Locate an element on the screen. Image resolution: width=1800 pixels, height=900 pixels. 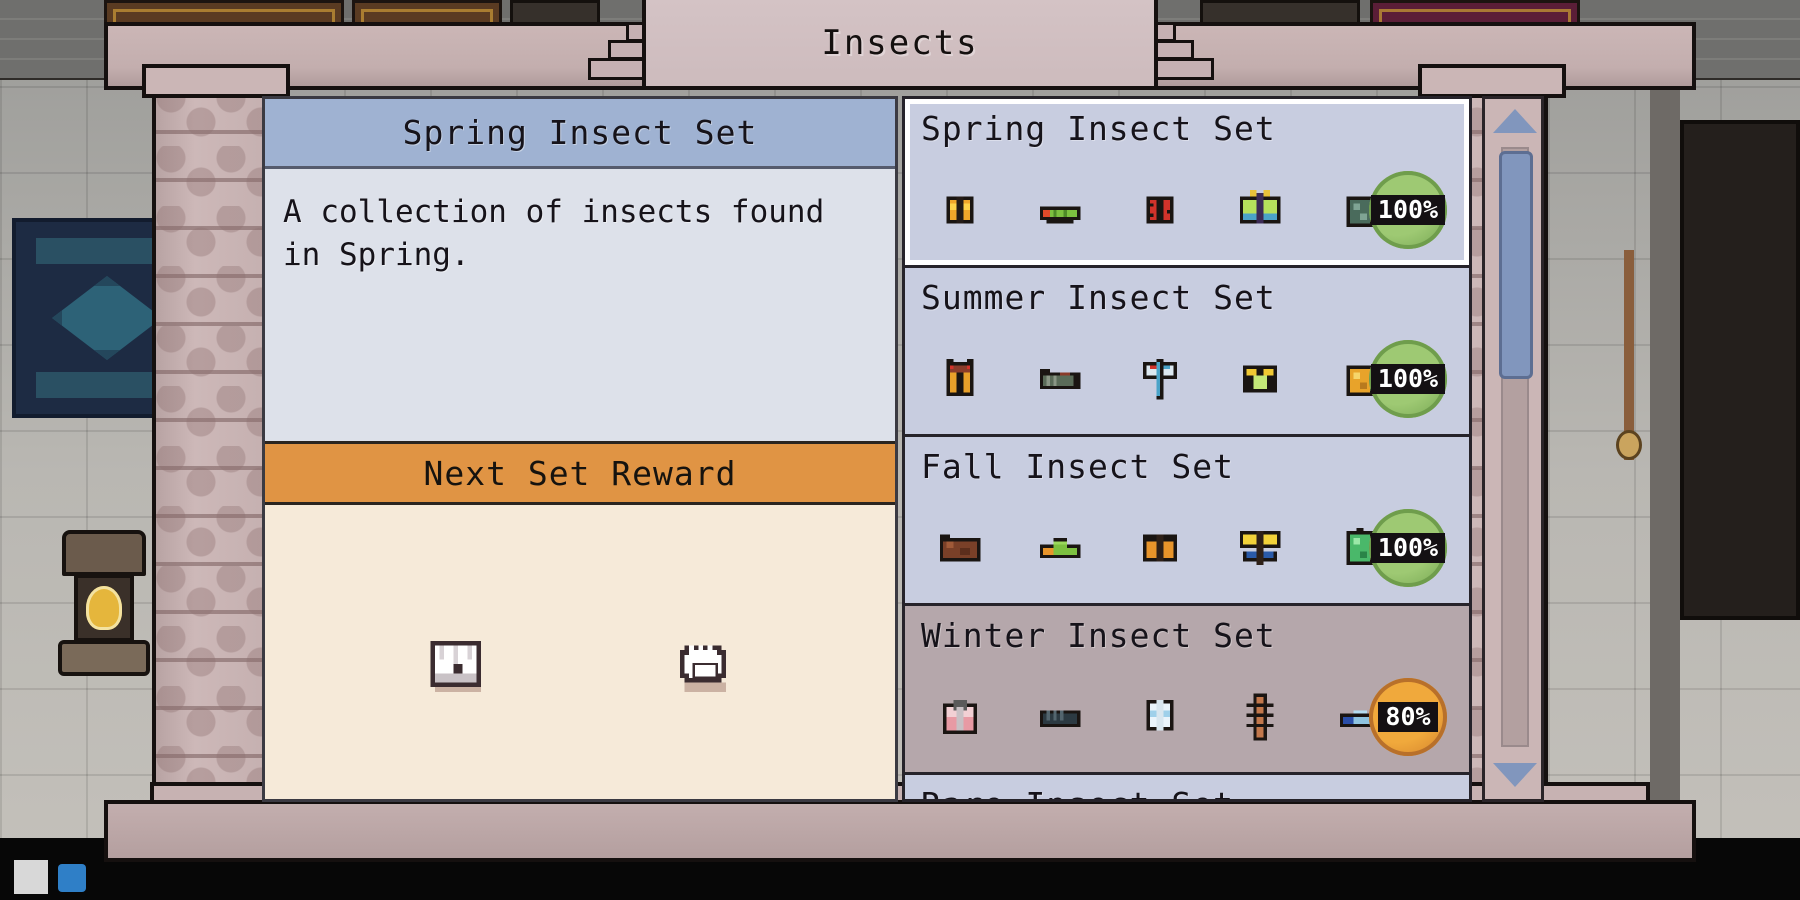
green-yellow-butterfly-icon is located at coordinates (1260, 210).